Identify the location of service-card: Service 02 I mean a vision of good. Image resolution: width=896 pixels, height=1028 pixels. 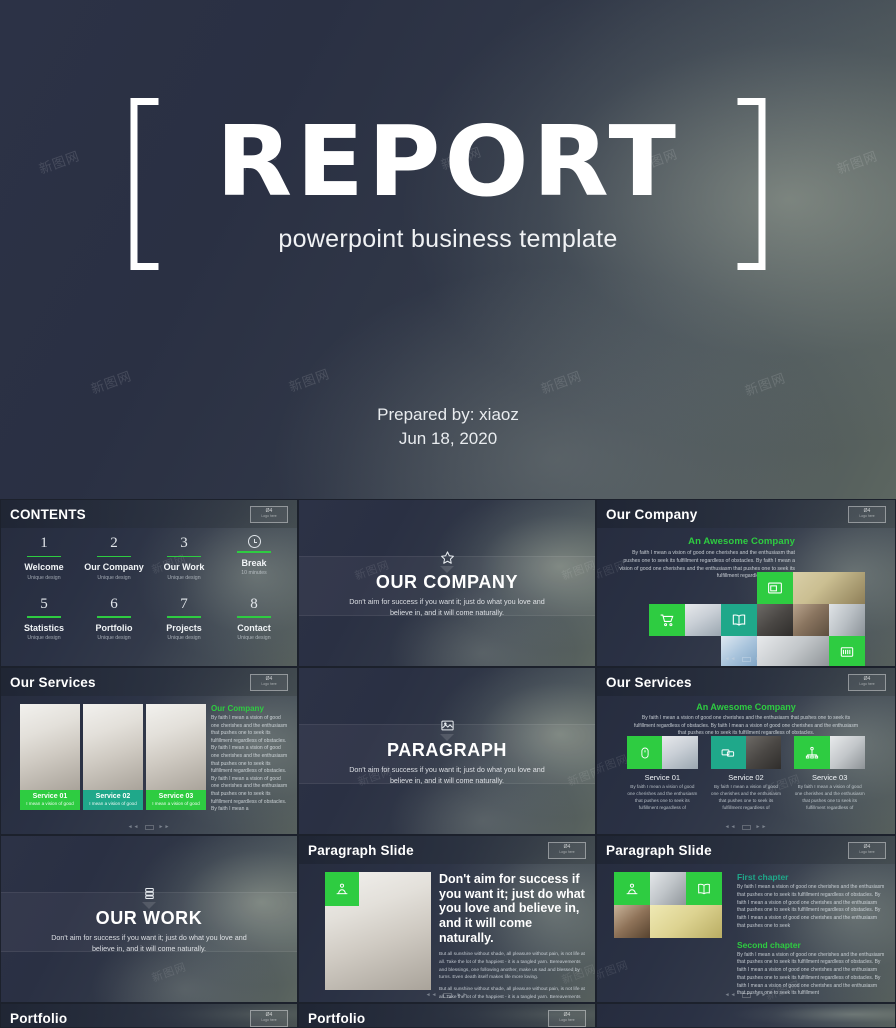
(113, 757).